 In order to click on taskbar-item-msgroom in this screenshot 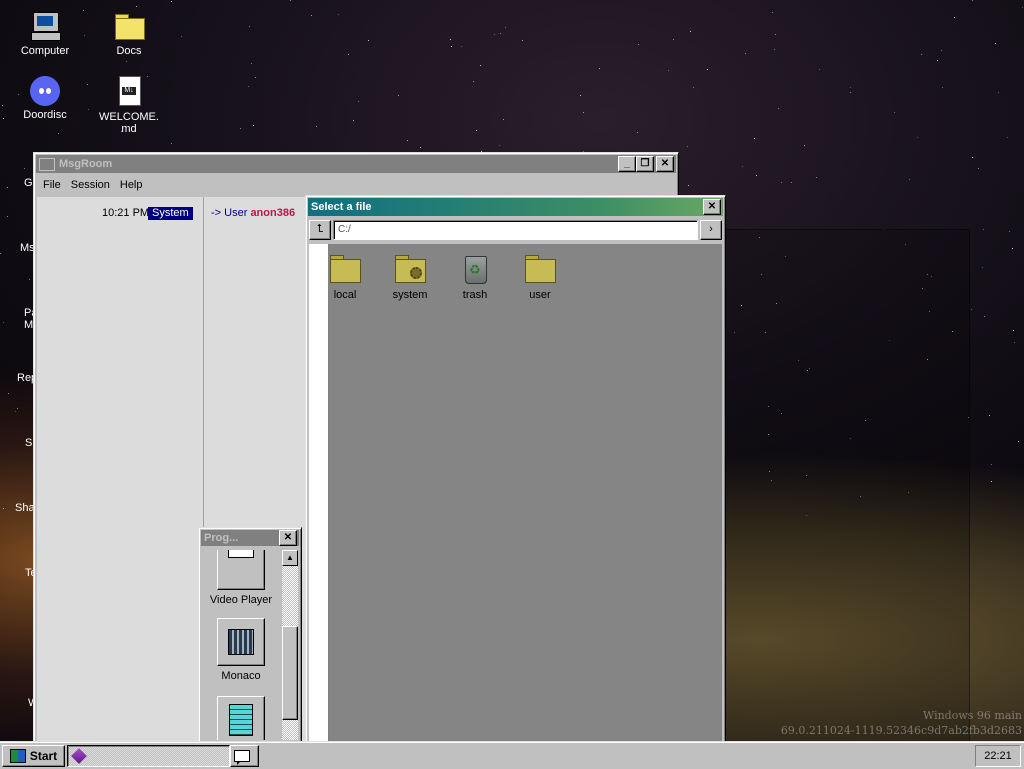, I will do `click(244, 756)`.